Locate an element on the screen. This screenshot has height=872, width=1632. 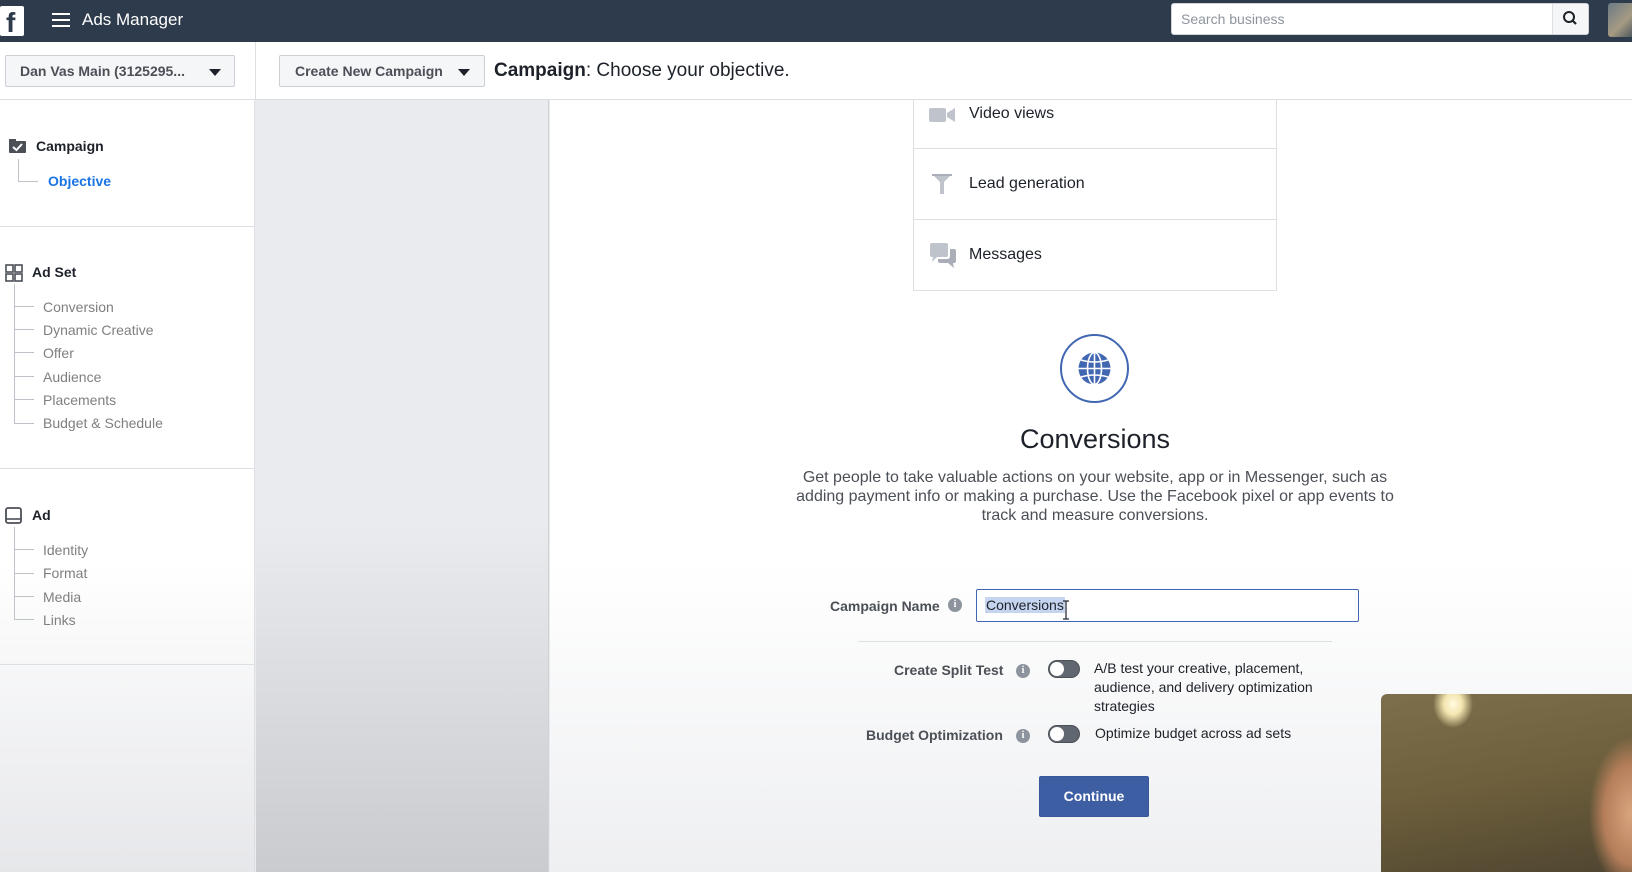
objective-video-views: Video views is located at coordinates (1095, 124).